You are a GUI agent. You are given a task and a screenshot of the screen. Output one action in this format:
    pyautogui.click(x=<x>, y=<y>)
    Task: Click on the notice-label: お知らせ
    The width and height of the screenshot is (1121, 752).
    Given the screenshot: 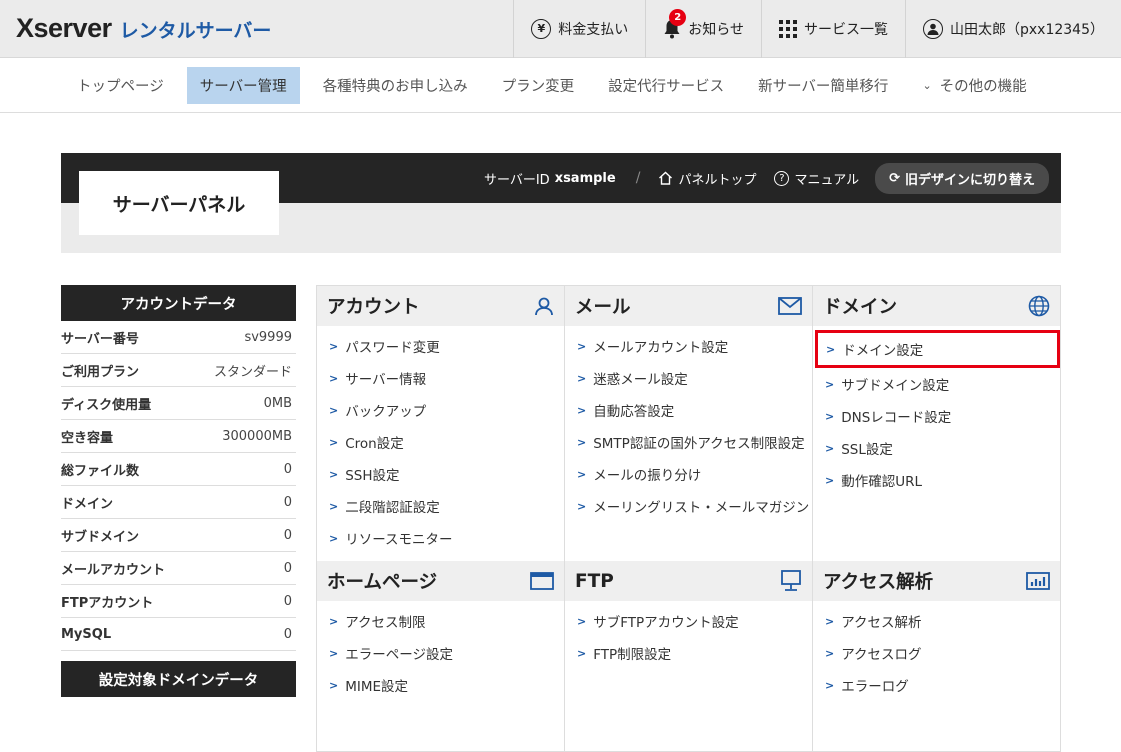 What is the action you would take?
    pyautogui.click(x=716, y=29)
    